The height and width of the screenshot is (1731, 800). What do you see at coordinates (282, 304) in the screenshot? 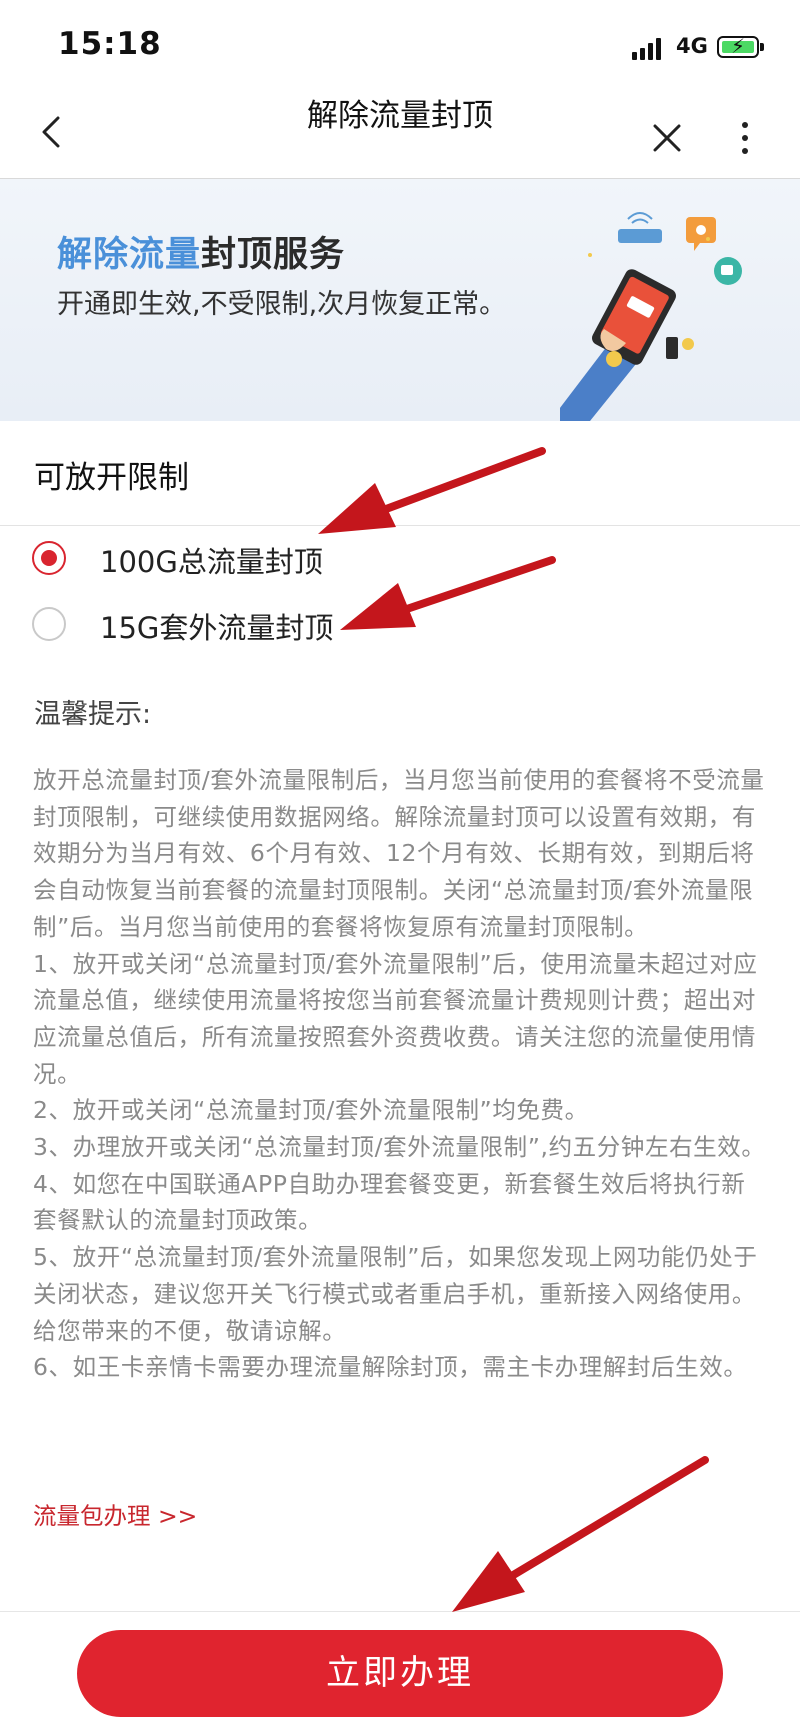
I see `banner-subtitle: 开通即生效,不受限制,次月恢复正常。` at bounding box center [282, 304].